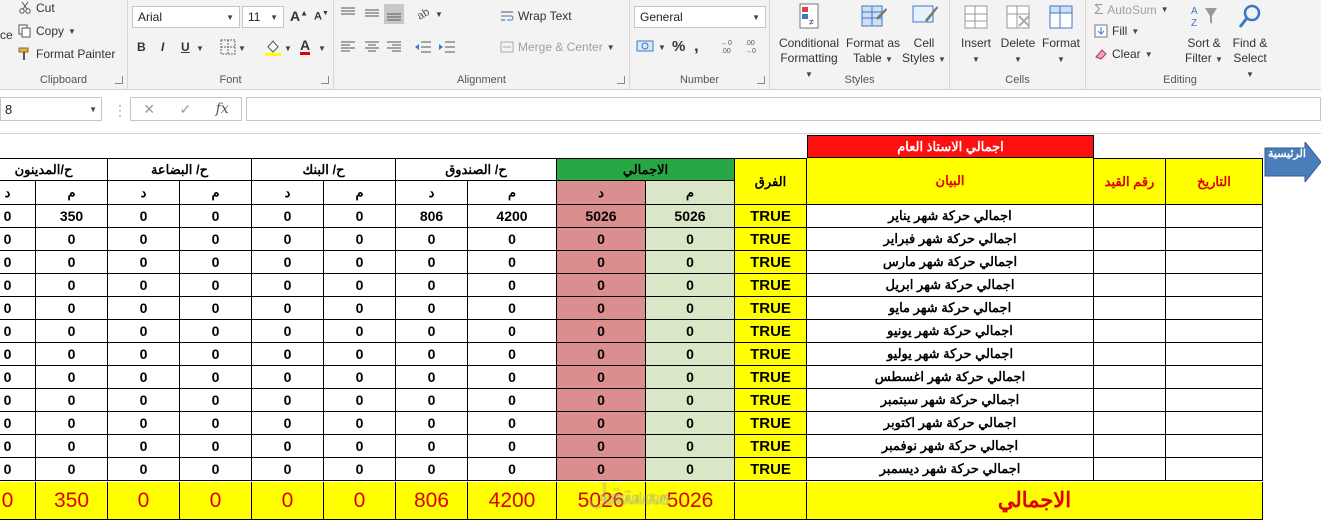 This screenshot has width=1321, height=525. What do you see at coordinates (512, 501) in the screenshot?
I see `totals-cell-cash-m: 4200` at bounding box center [512, 501].